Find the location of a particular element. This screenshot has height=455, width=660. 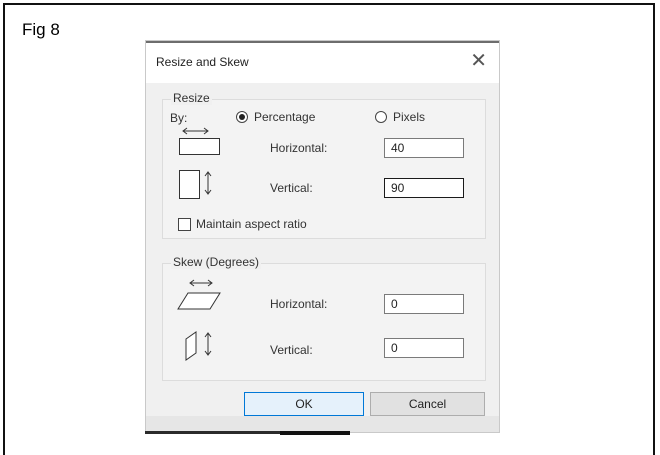

percentage-label: Percentage is located at coordinates (284, 117).